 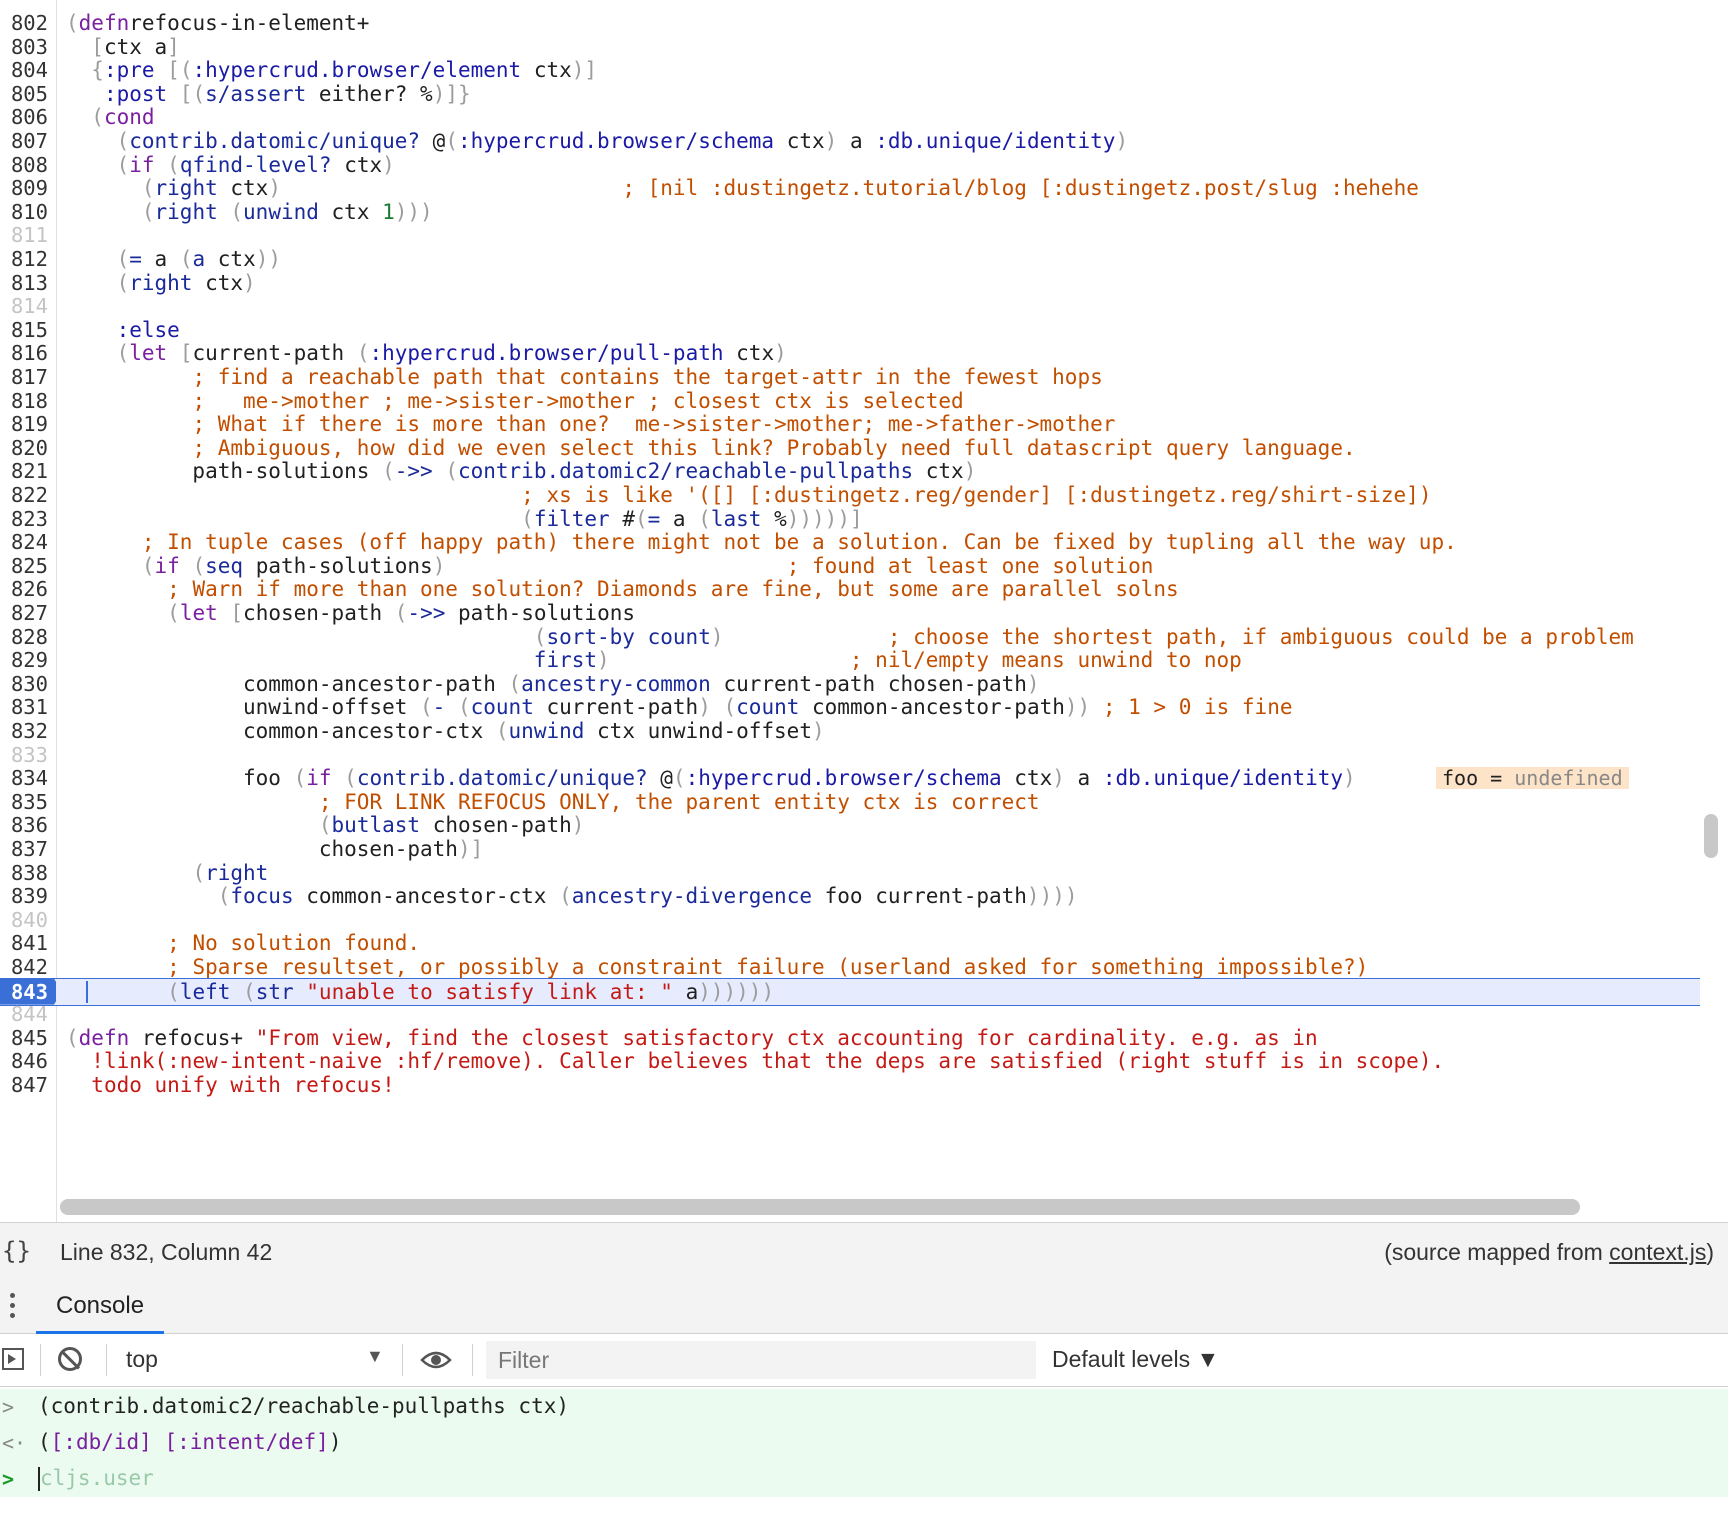 I want to click on code-line: 841 ; No solution found., so click(x=850, y=943).